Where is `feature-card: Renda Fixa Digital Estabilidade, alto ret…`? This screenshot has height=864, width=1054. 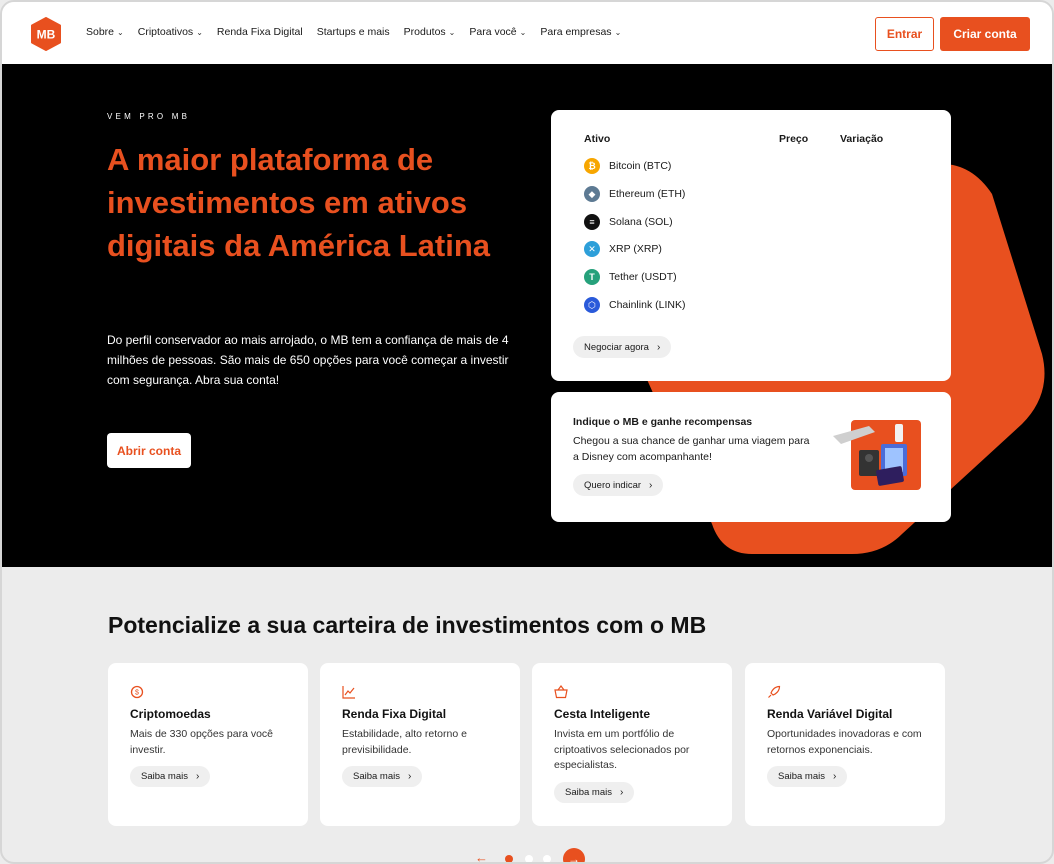 feature-card: Renda Fixa Digital Estabilidade, alto ret… is located at coordinates (420, 744).